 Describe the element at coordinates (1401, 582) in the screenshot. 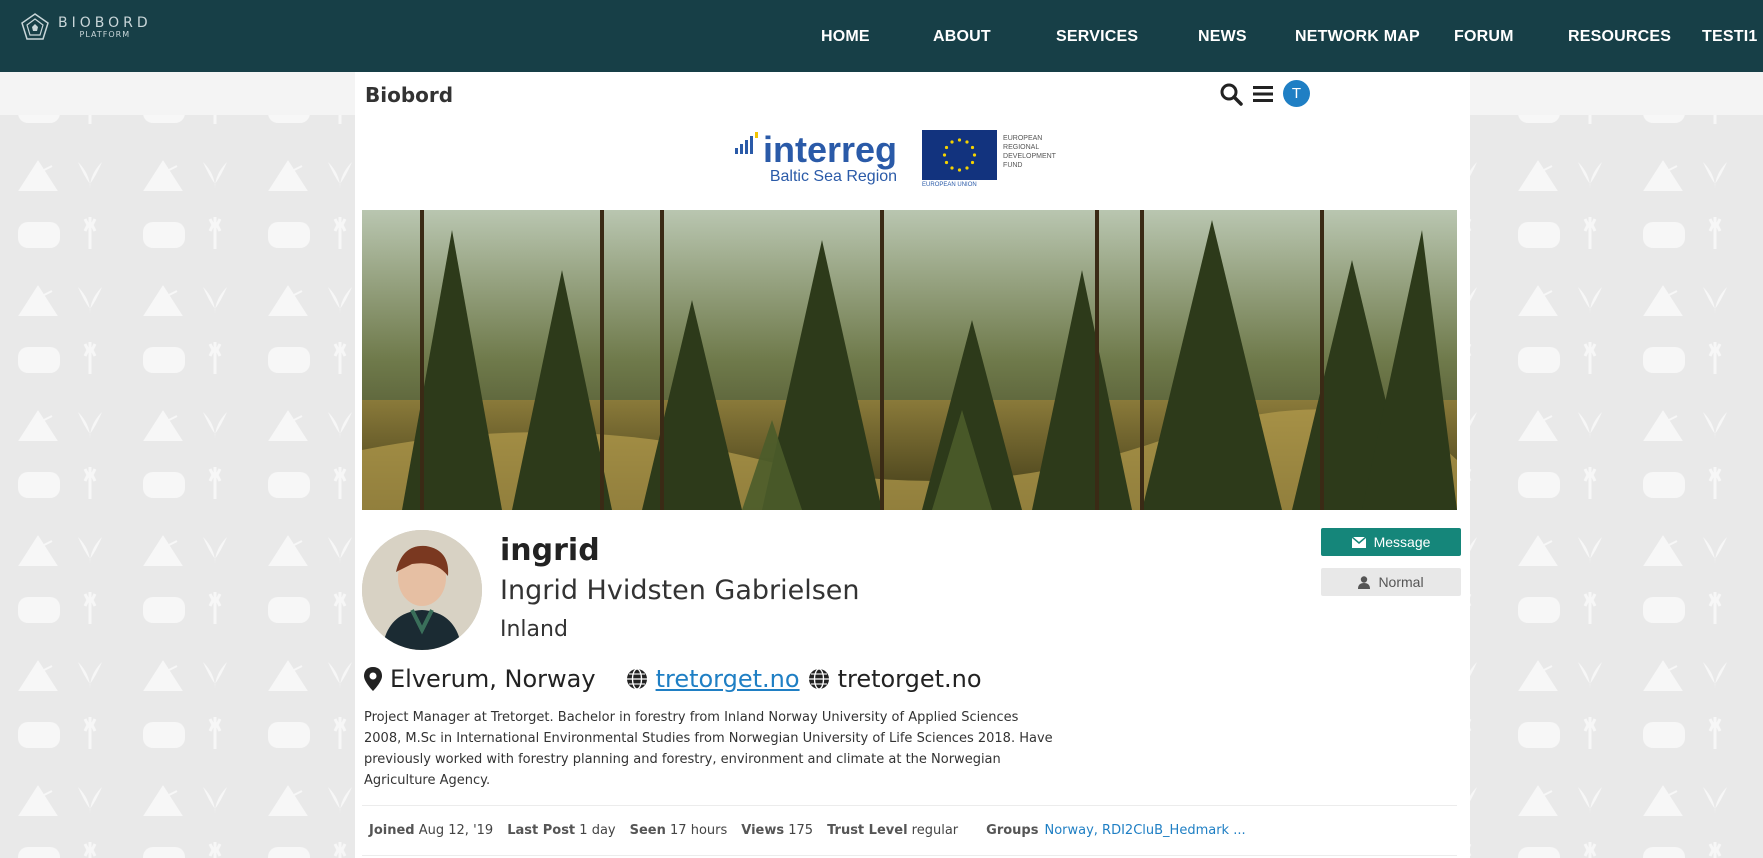

I see `notification-level-label: Normal` at that location.